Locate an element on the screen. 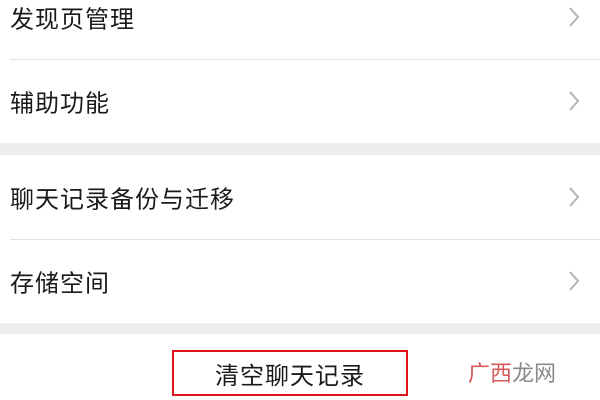 This screenshot has width=600, height=400. settings-row-label: 辅助功能 is located at coordinates (60, 103).